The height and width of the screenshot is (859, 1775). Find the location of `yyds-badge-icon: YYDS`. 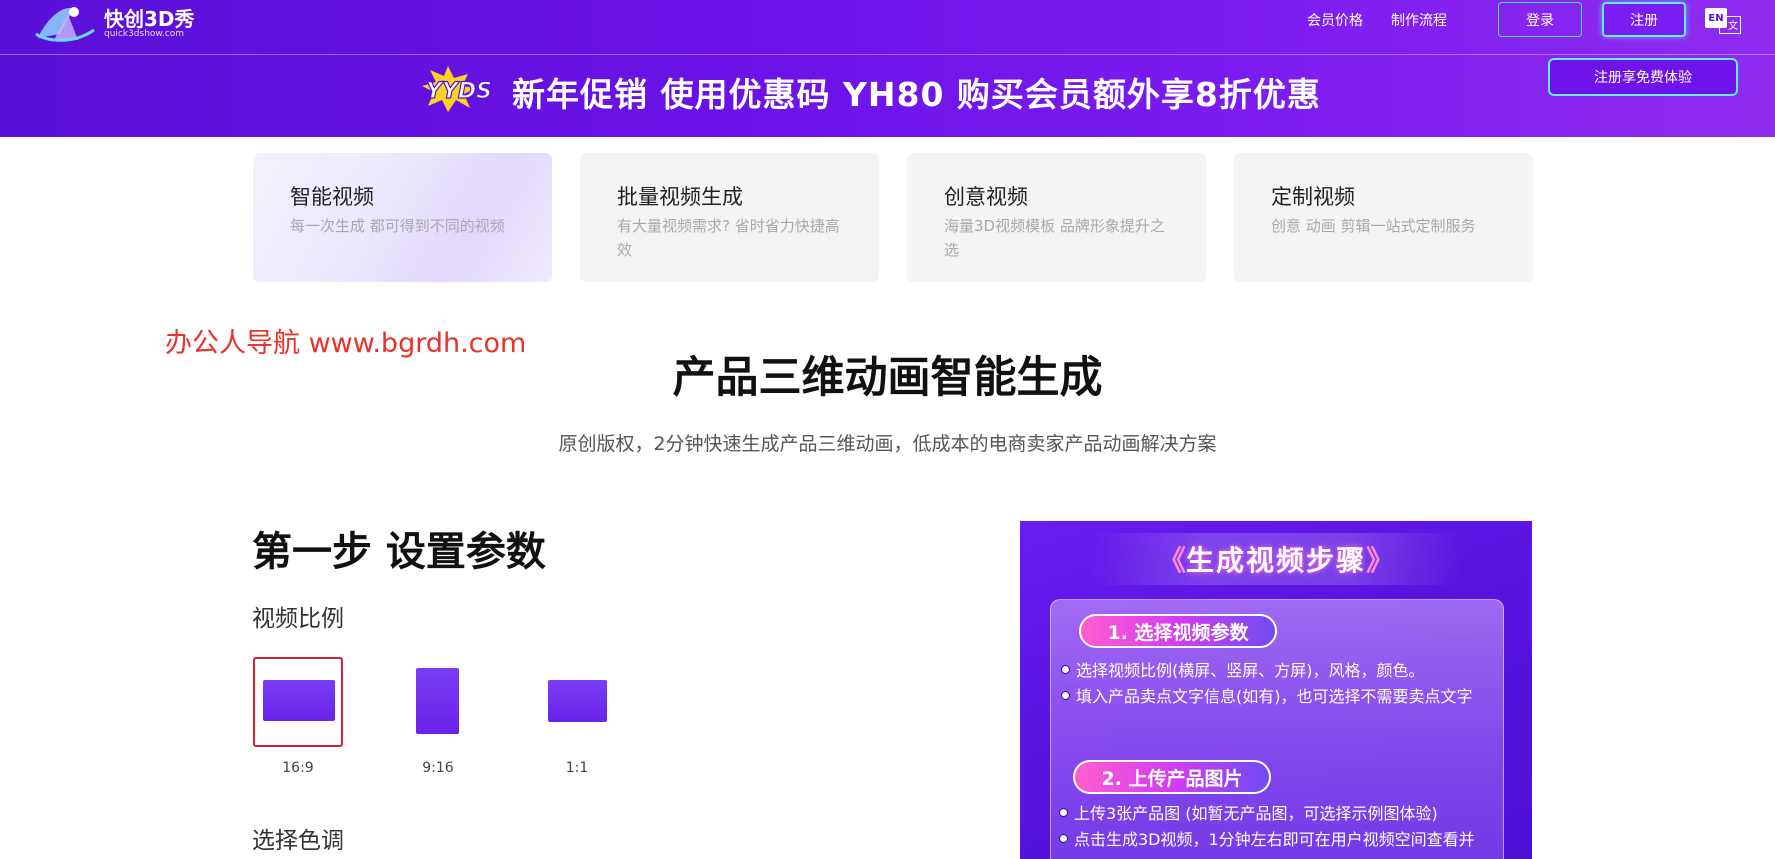

yyds-badge-icon: YYDS is located at coordinates (457, 89).